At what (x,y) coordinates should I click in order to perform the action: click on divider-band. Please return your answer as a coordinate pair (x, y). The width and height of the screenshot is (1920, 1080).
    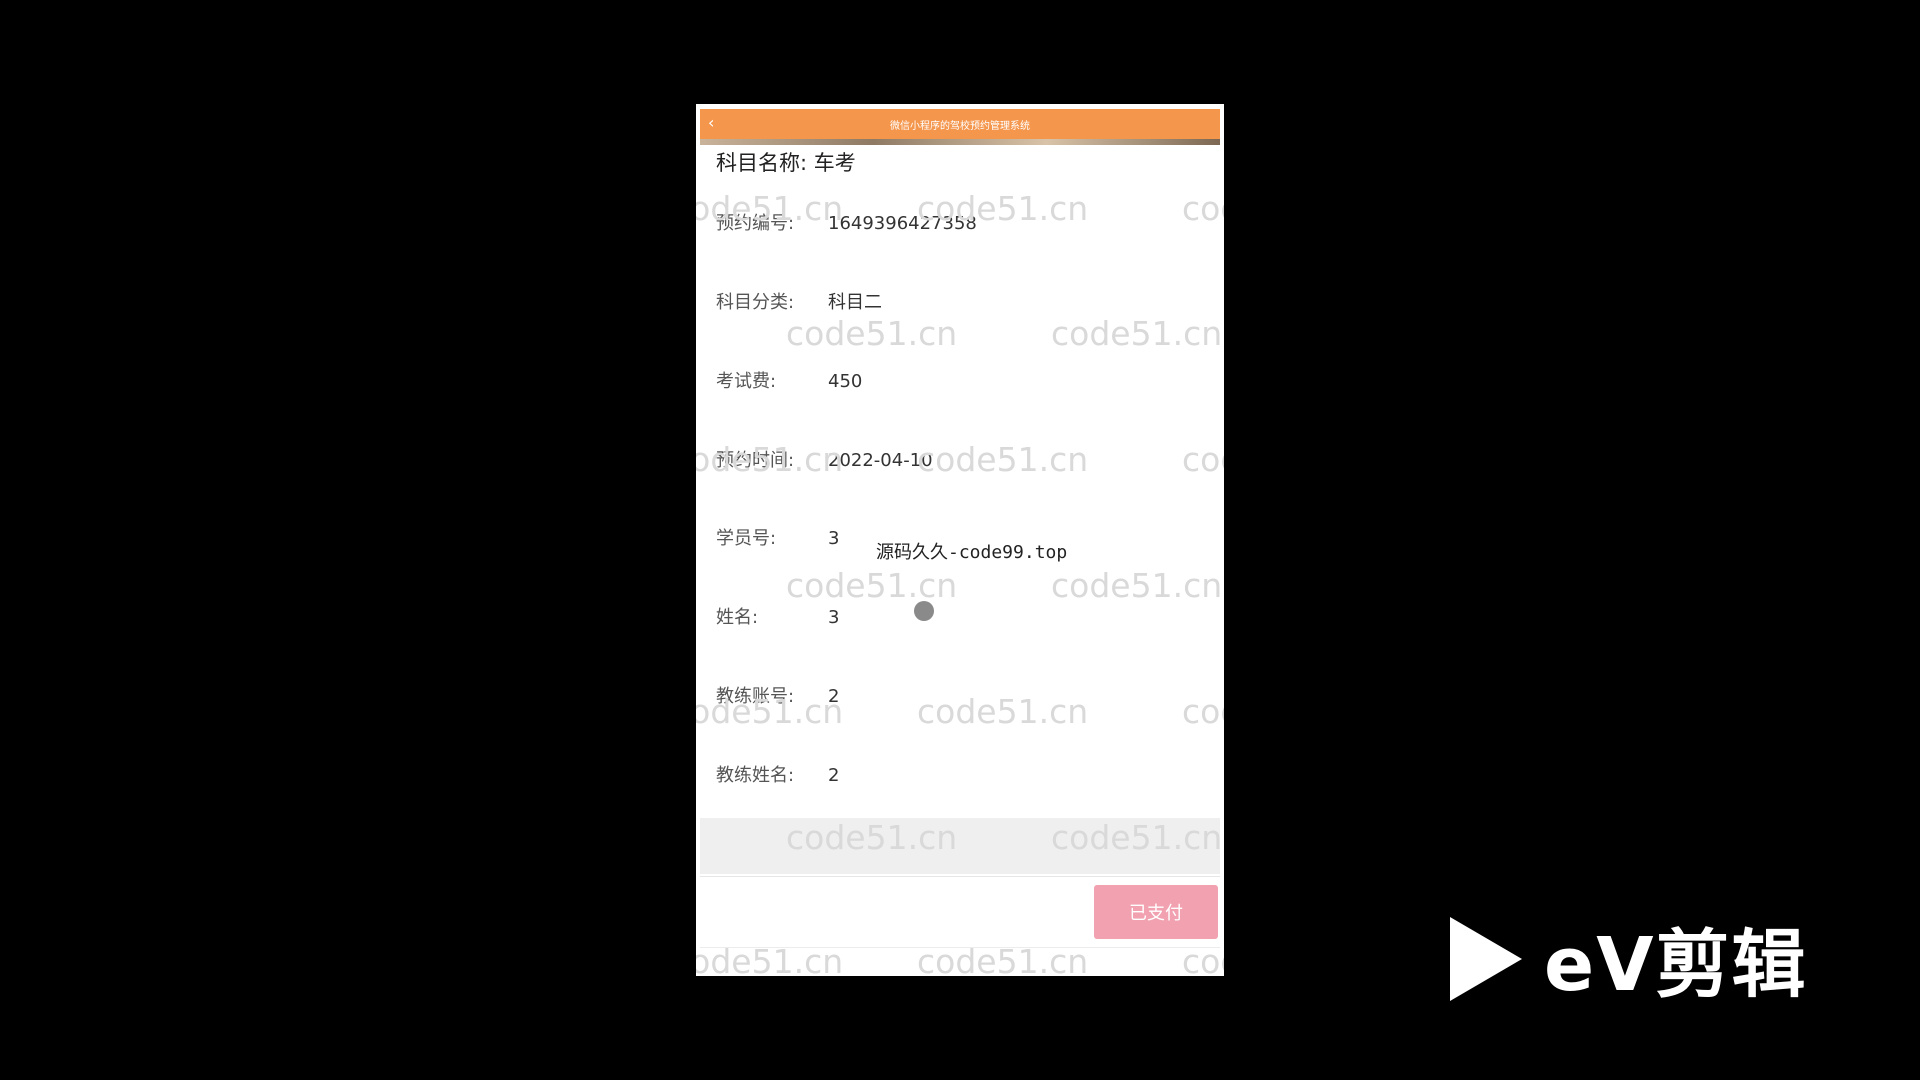
    Looking at the image, I should click on (960, 846).